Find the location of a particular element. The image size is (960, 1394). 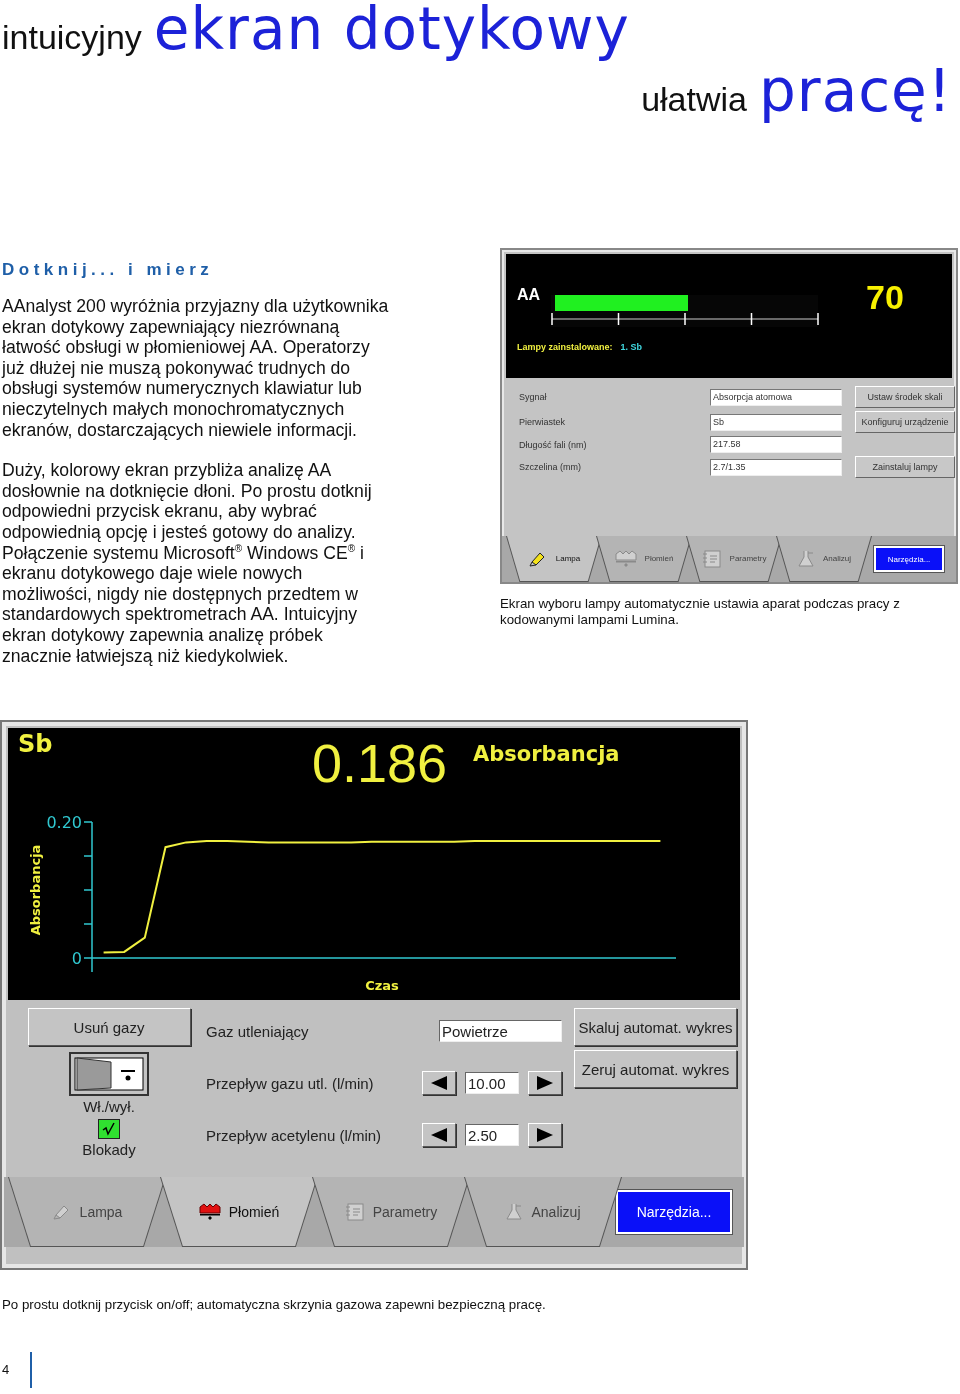

heading-text: ułatwia is located at coordinates (694, 99).